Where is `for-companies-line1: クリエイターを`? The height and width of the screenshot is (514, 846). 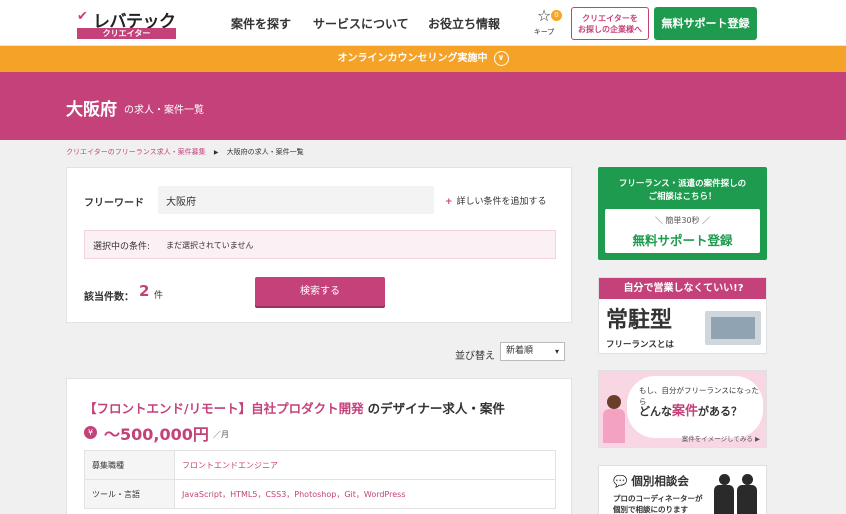 for-companies-line1: クリエイターを is located at coordinates (610, 18).